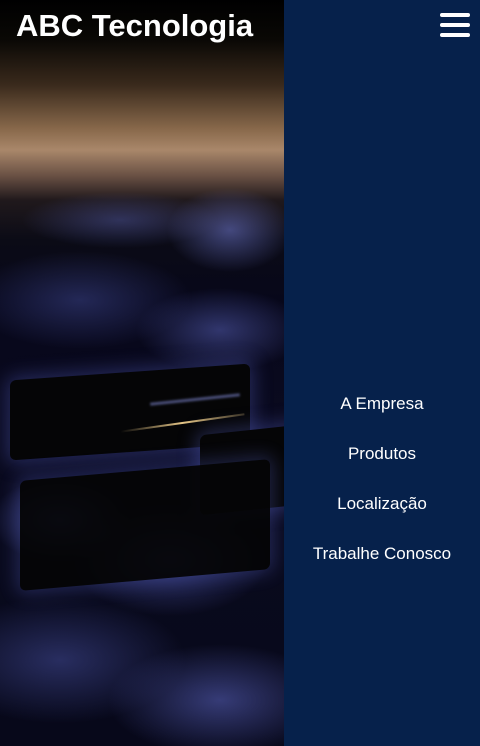  I want to click on nav-link-a-empresa: A Empresa, so click(381, 404).